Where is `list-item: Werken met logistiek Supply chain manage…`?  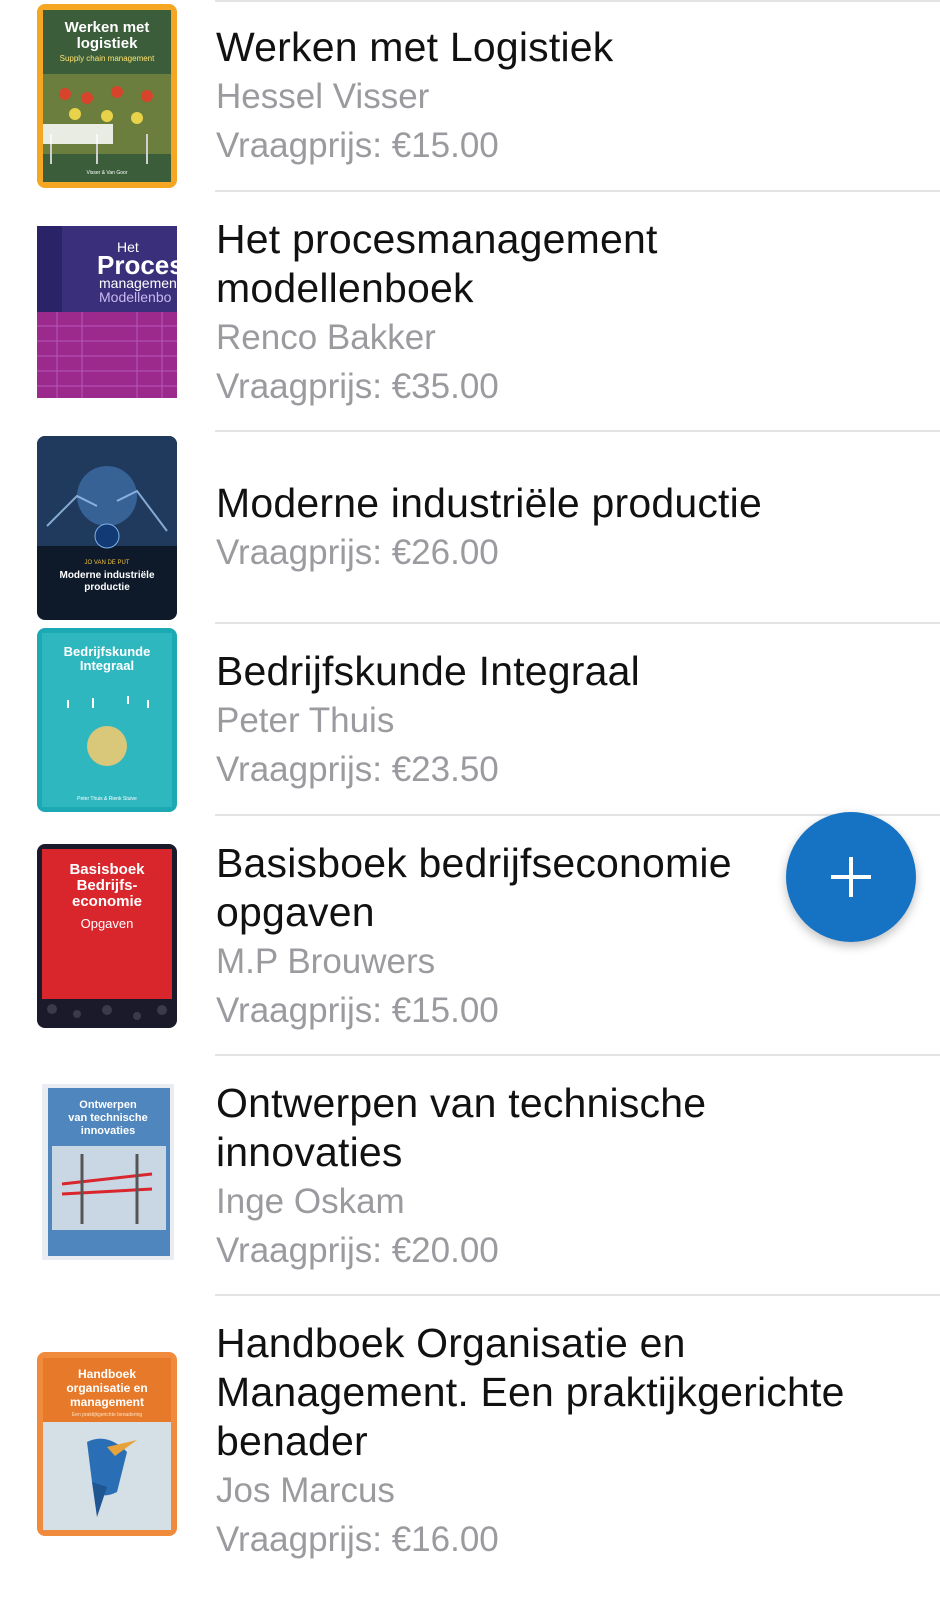
list-item: Werken met logistiek Supply chain manage… is located at coordinates (470, 96).